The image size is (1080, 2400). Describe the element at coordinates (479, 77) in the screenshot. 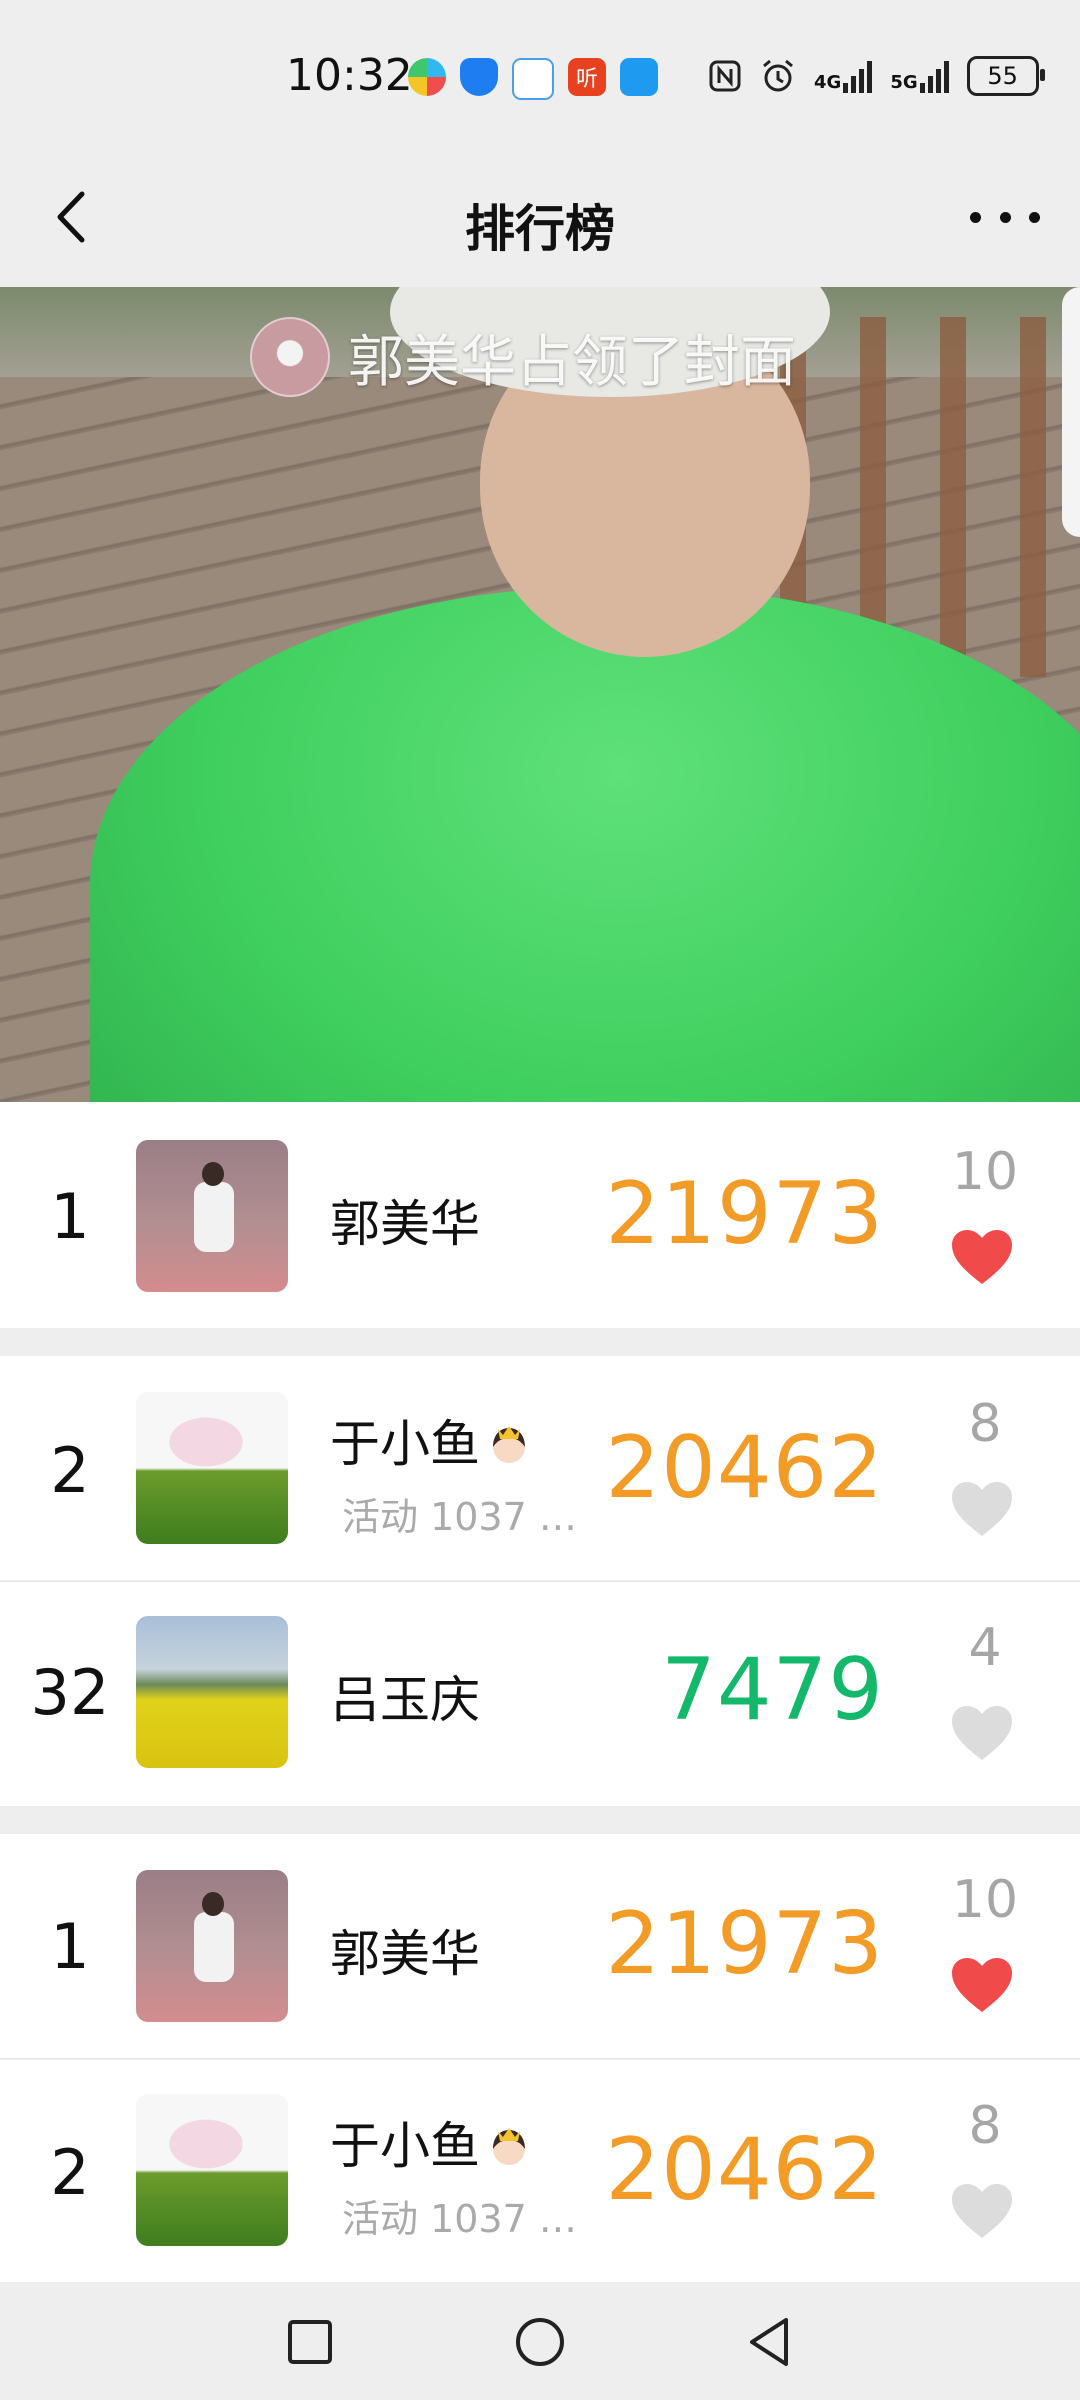

I see `shield-icon` at that location.